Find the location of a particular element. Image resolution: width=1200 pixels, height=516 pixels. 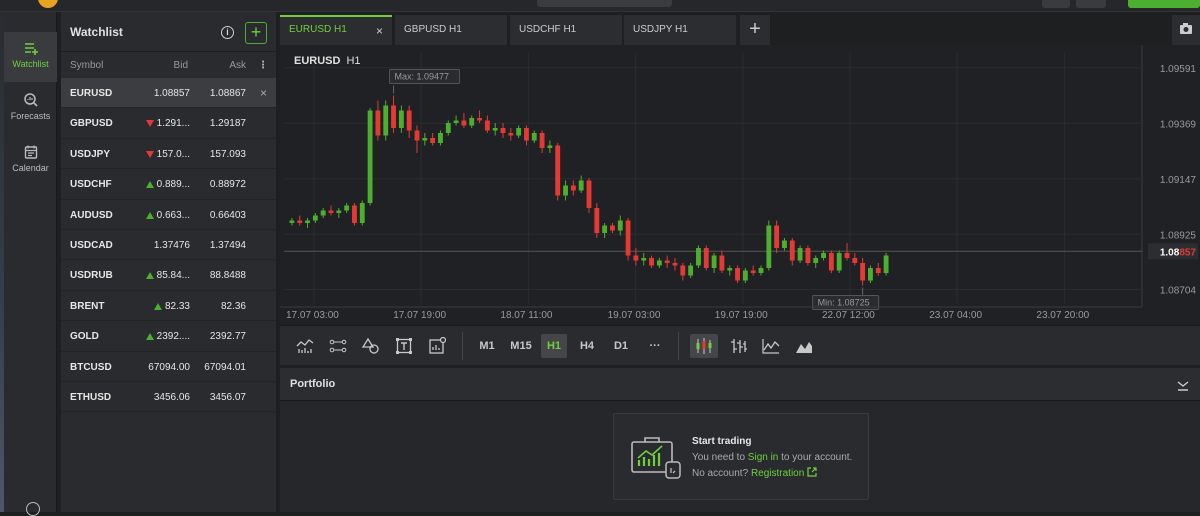

drawing-tools-button is located at coordinates (338, 346).